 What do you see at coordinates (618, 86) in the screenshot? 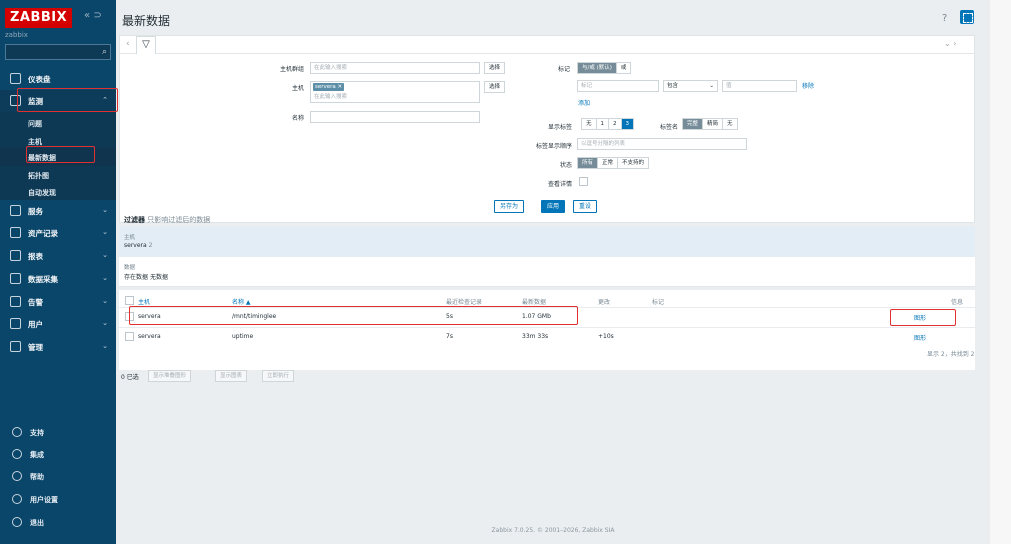
I see `tag-name-input: 标记` at bounding box center [618, 86].